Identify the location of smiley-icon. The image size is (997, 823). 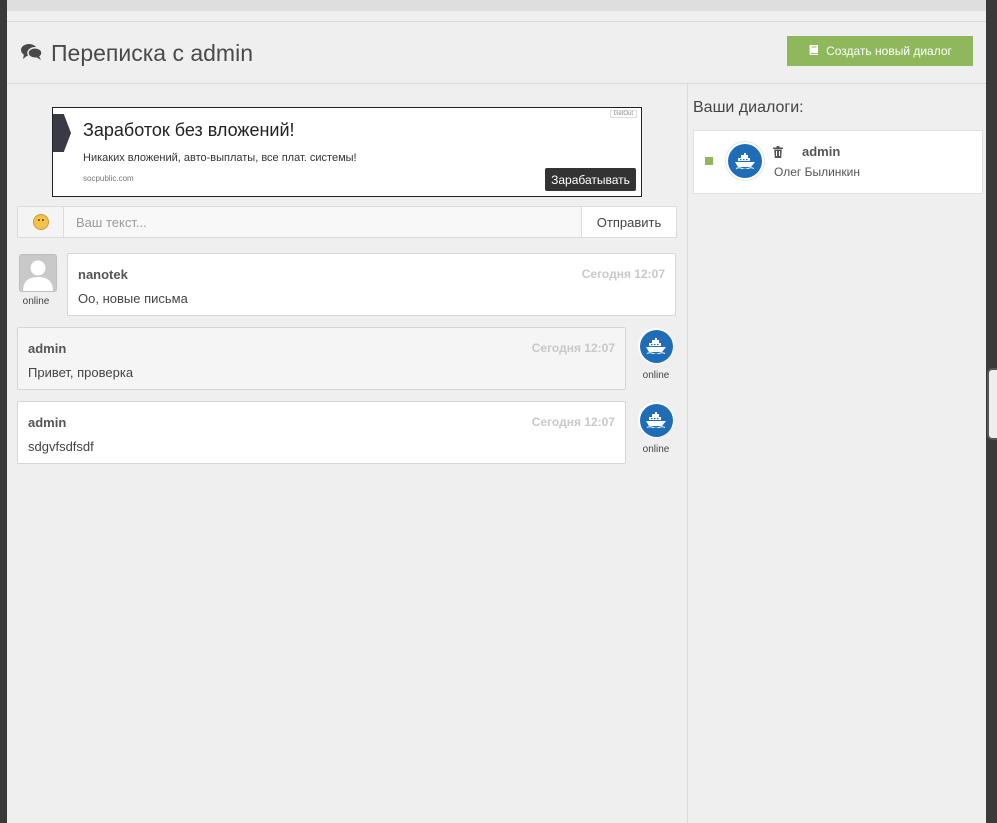
(40, 222).